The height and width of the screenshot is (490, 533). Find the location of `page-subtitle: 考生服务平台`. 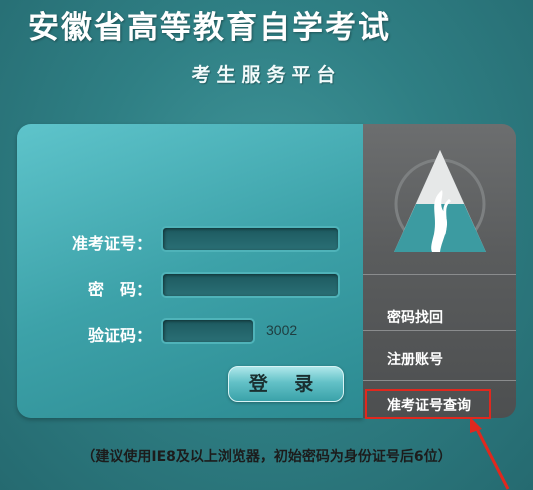

page-subtitle: 考生服务平台 is located at coordinates (266, 75).